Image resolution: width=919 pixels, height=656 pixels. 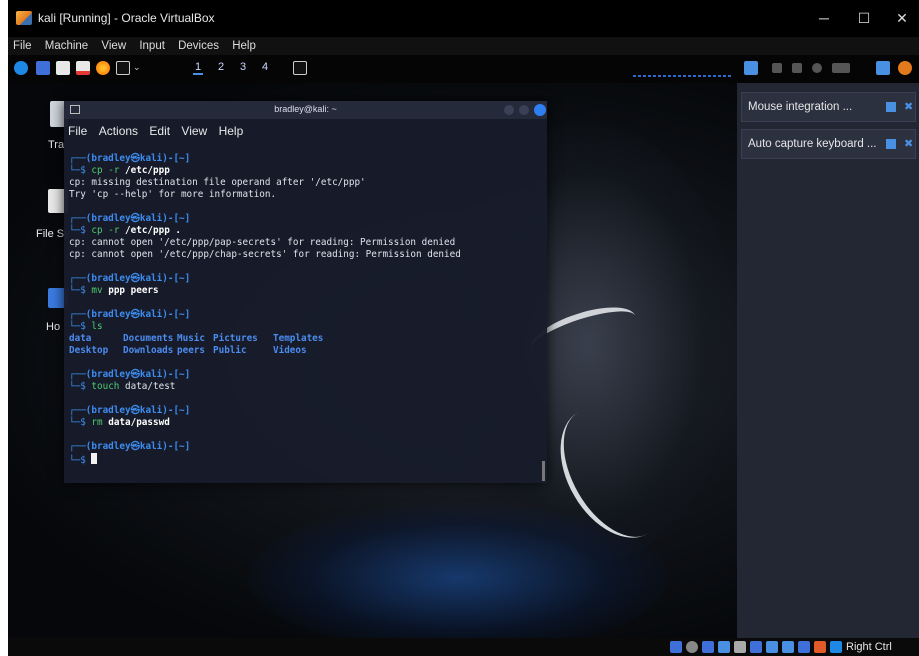 I want to click on terminal-title-bar: bradley@kali: ~, so click(x=305, y=110).